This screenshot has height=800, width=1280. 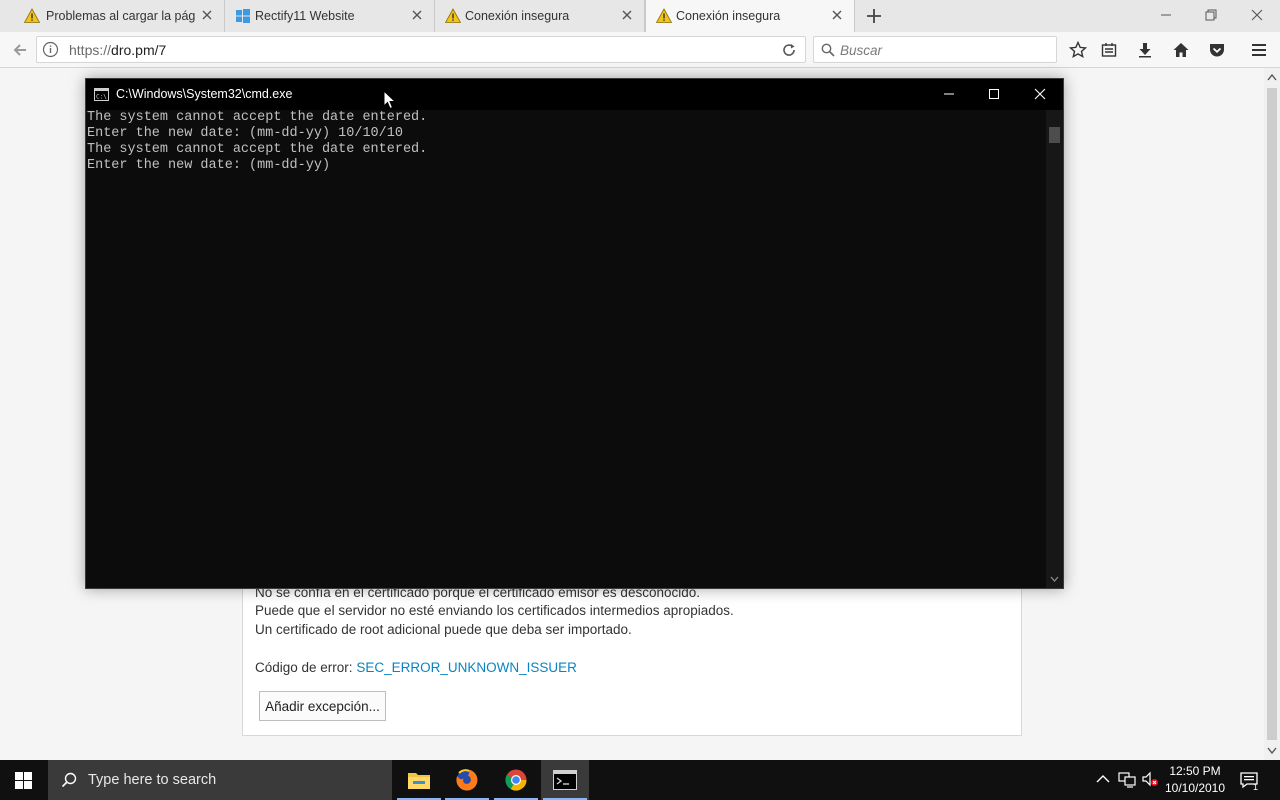 I want to click on notification-count: 1, so click(x=1256, y=787).